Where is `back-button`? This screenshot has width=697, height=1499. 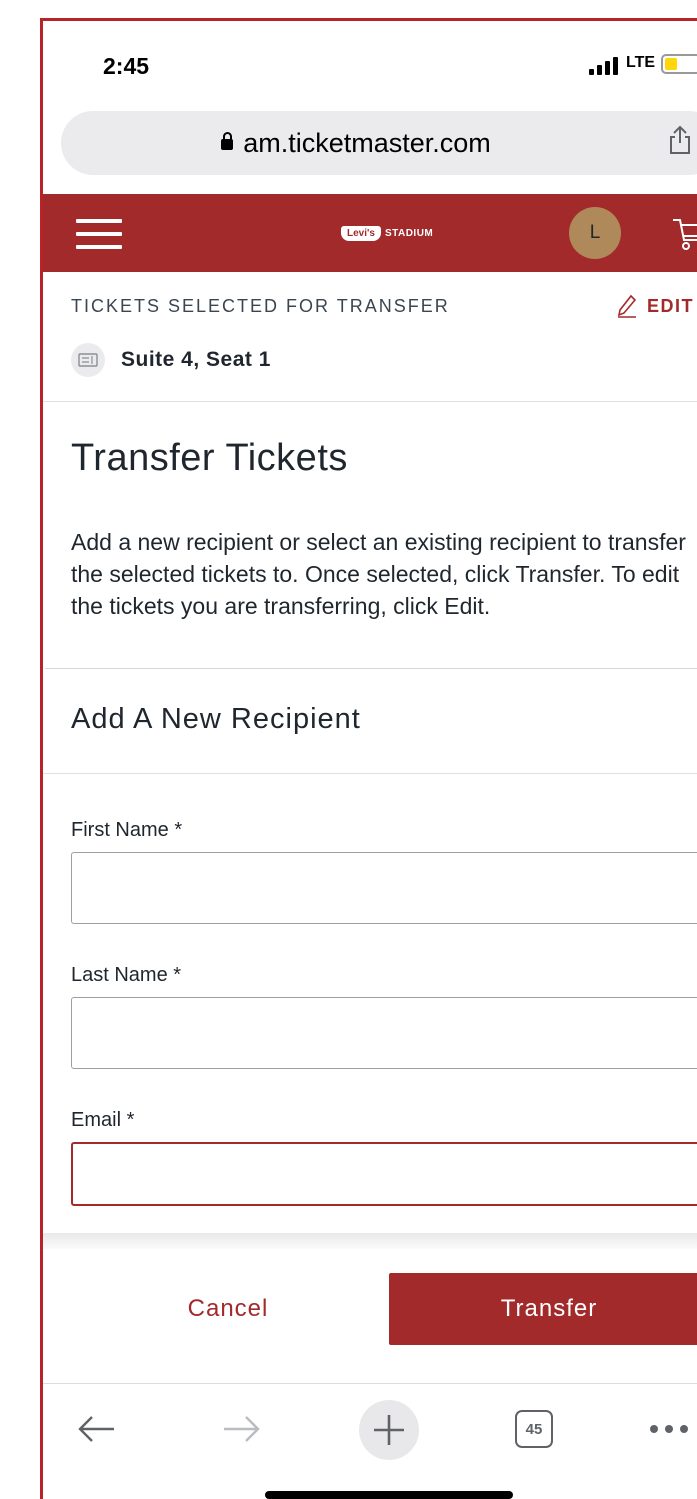 back-button is located at coordinates (96, 1429).